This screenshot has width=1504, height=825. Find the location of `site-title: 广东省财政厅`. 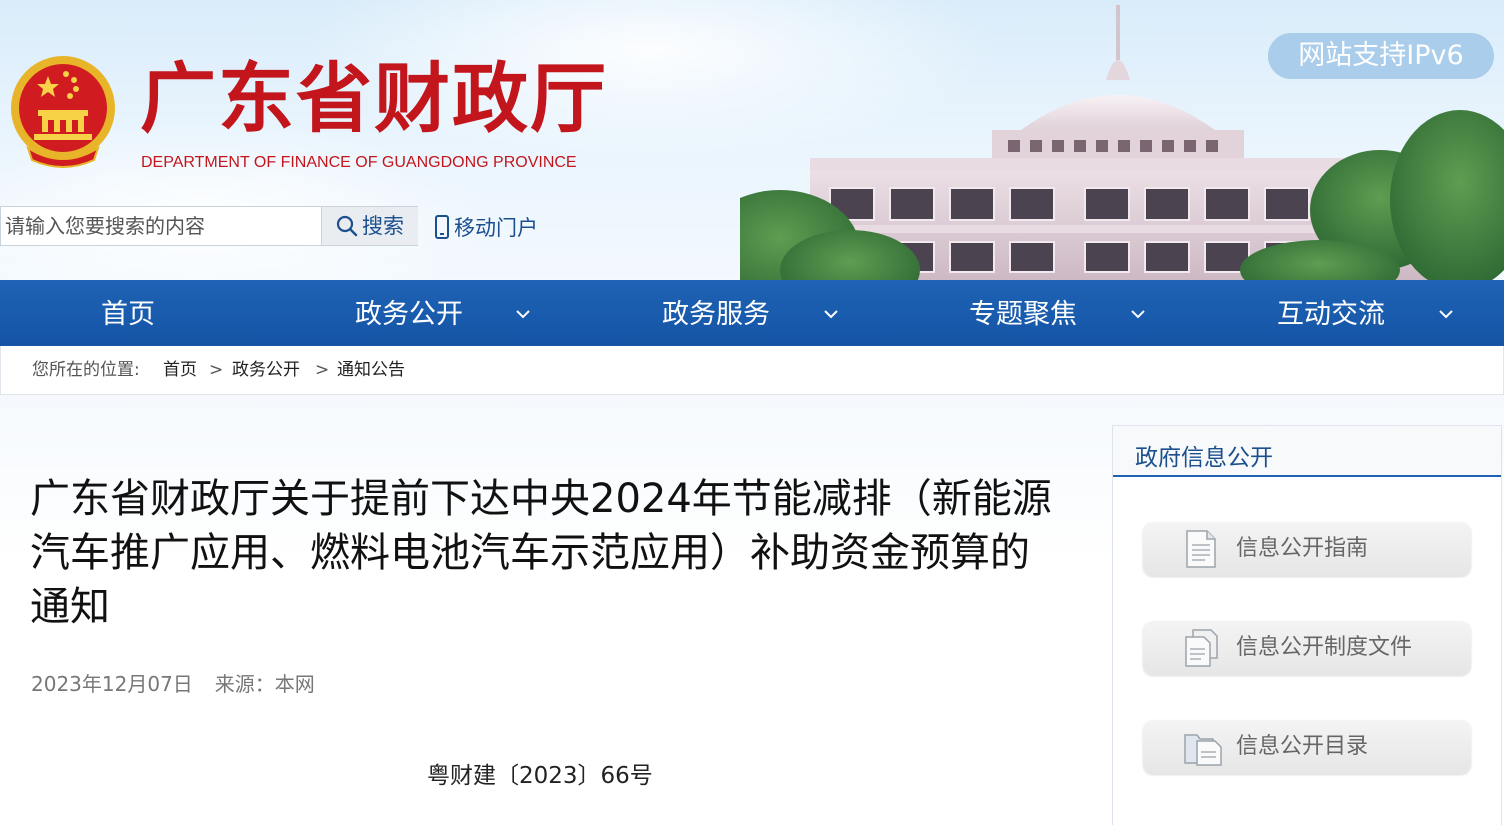

site-title: 广东省财政厅 is located at coordinates (374, 98).